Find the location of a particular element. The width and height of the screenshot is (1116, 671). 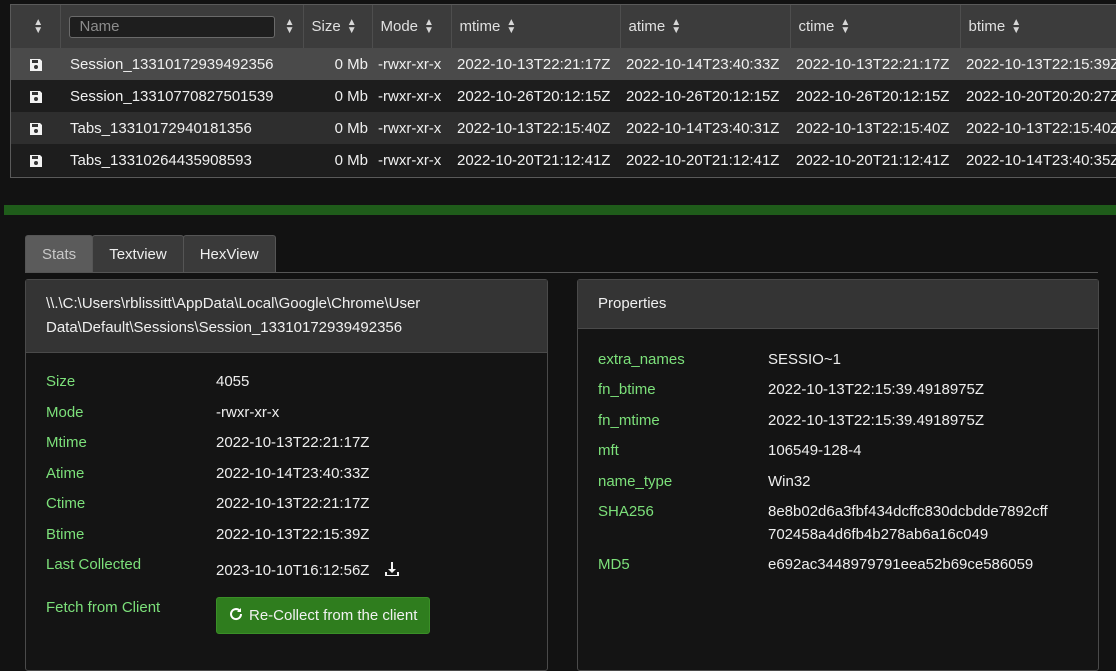

file-mtime: 2022-10-26T20:12:15Z is located at coordinates (534, 96).